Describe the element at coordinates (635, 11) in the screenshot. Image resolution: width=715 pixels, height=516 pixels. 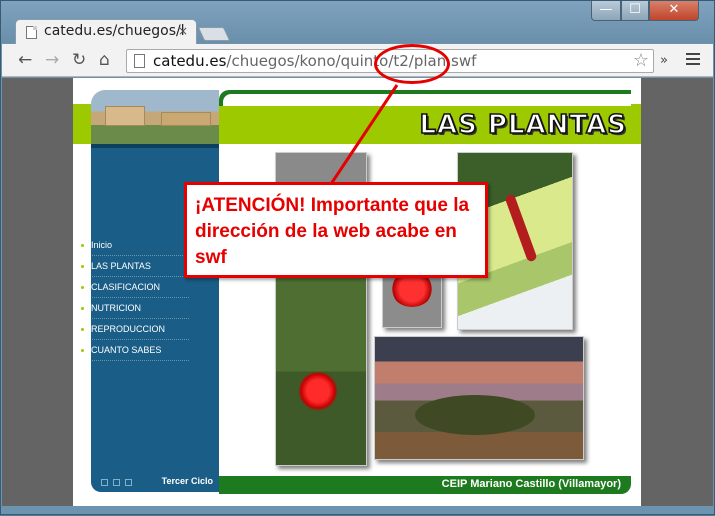
I see `maximize-button: ☐` at that location.